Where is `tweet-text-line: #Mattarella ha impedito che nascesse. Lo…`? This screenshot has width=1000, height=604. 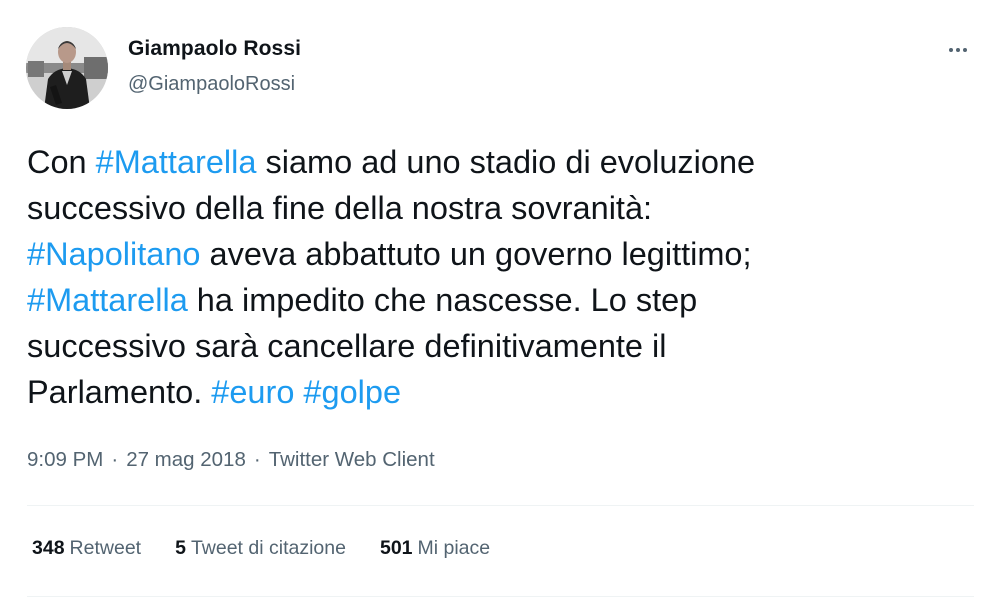
tweet-text-line: #Mattarella ha impedito che nascesse. Lo… is located at coordinates (502, 300).